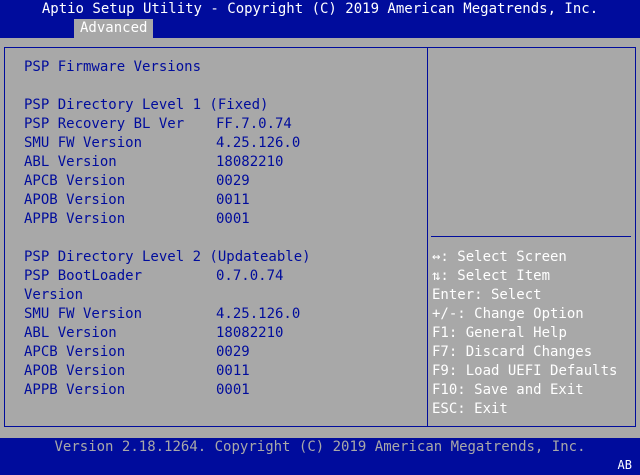 The height and width of the screenshot is (475, 640). Describe the element at coordinates (4, 237) in the screenshot. I see `frame-left-border` at that location.